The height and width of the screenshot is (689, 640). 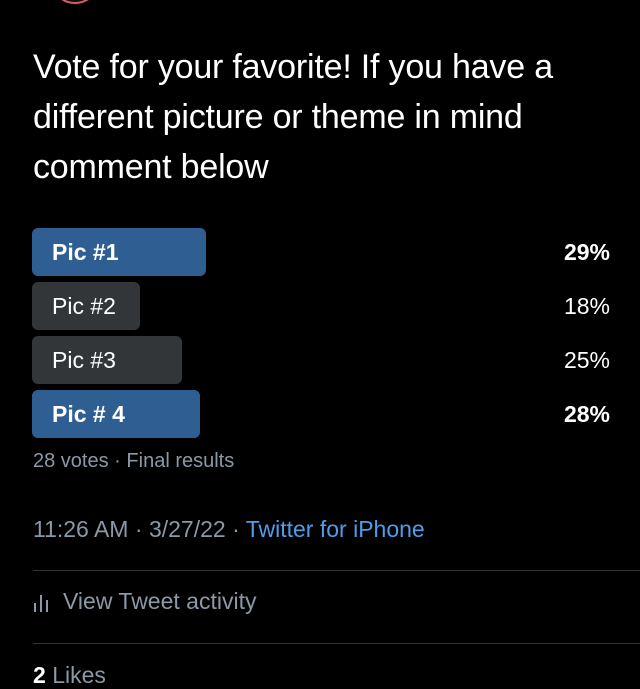 I want to click on analytics-bars-icon, so click(x=42, y=602).